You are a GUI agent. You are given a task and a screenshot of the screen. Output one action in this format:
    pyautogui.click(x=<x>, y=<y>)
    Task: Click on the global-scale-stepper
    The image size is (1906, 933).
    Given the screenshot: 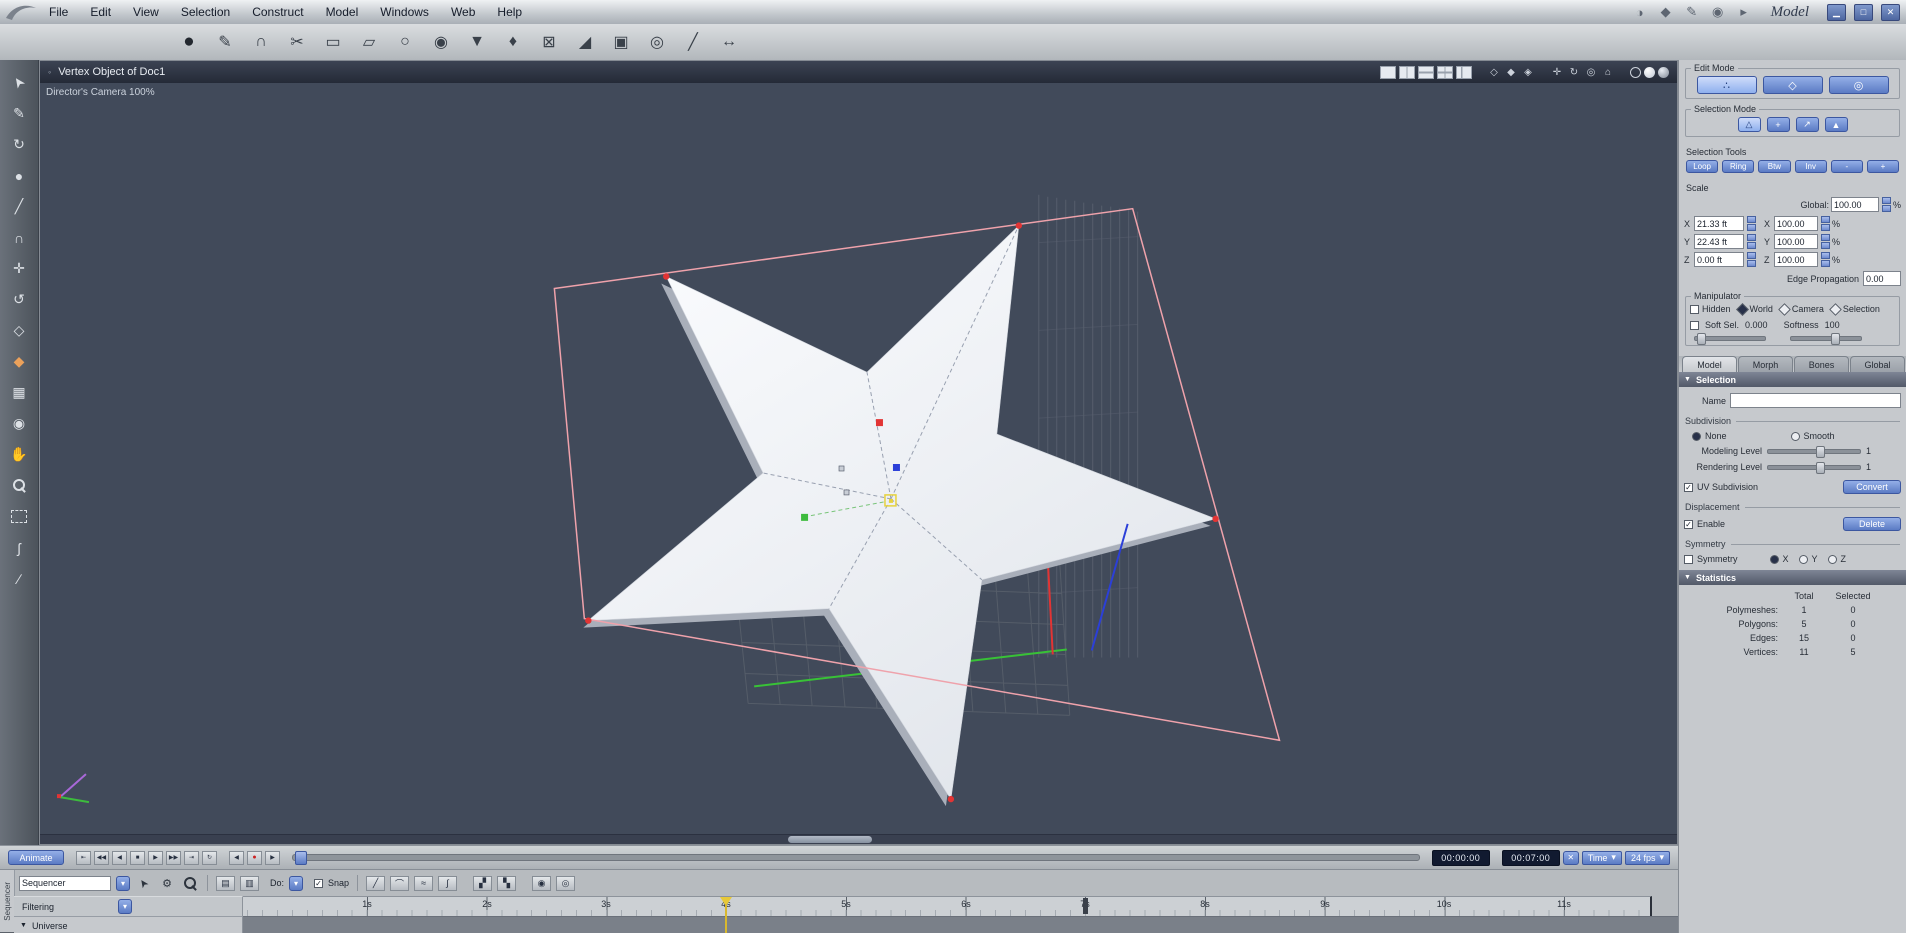 What is the action you would take?
    pyautogui.click(x=1886, y=204)
    